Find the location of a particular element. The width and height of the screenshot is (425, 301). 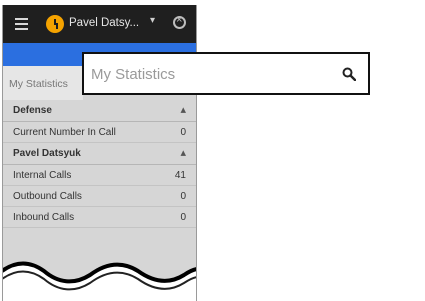

stat-row: Internal Calls 41 is located at coordinates (99, 175).